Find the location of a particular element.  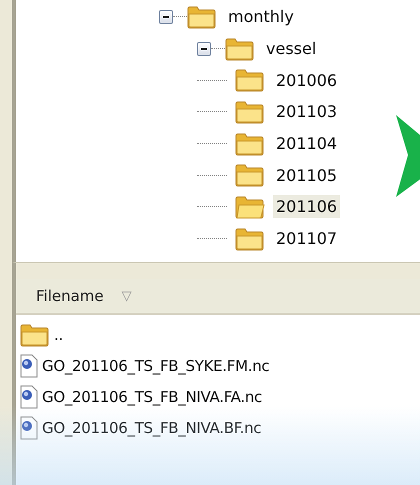

tree-item: 201103 is located at coordinates (306, 112).